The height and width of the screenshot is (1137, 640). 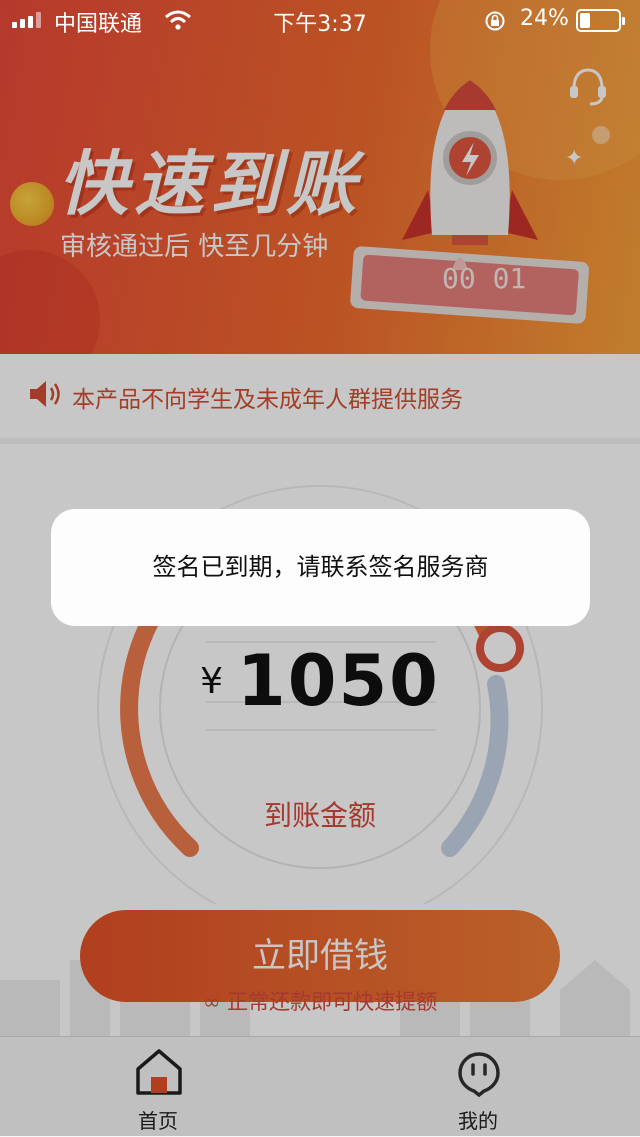 What do you see at coordinates (320, 567) in the screenshot?
I see `toast-message: 签名已到期，请联系签名服务商` at bounding box center [320, 567].